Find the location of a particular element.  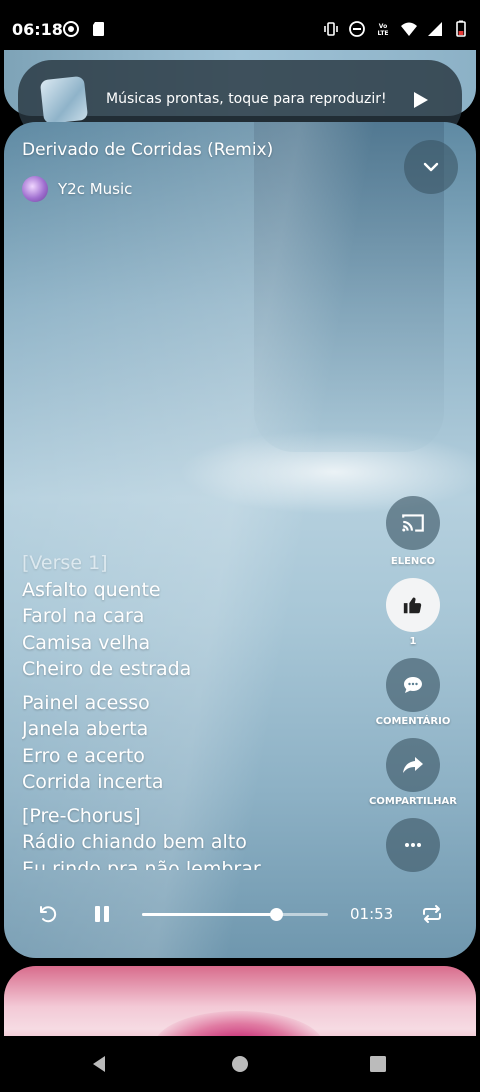

lyric-line: Cheiro de estrada is located at coordinates (107, 669).